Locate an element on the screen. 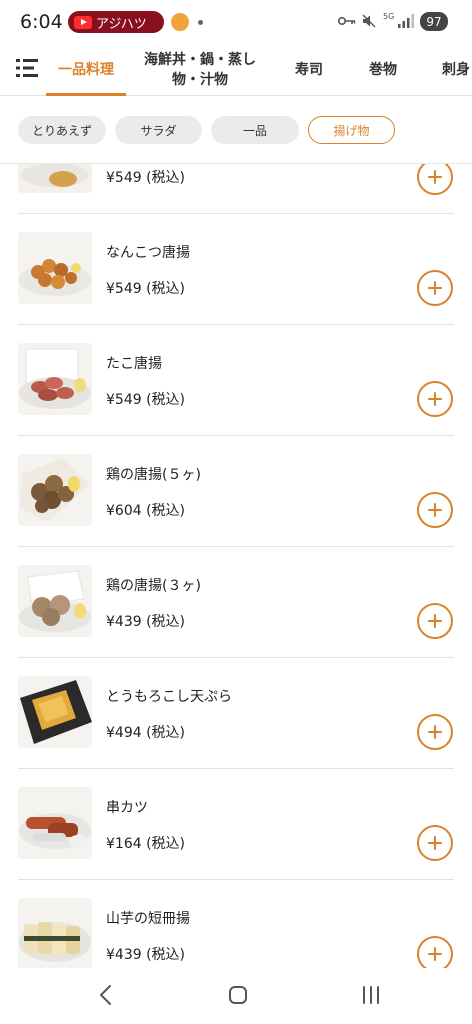 Image resolution: width=472 pixels, height=1024 pixels. tab-label: 寿司 is located at coordinates (309, 70).